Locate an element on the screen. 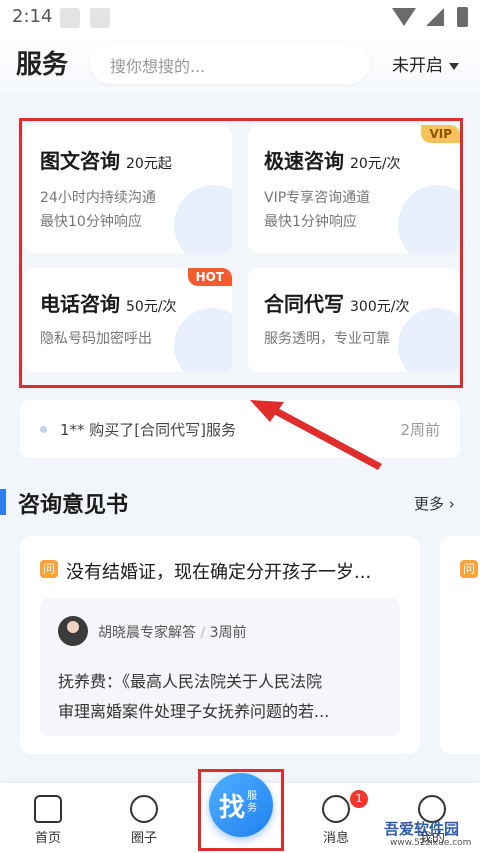  expert-line: 胡晓晨专家解答 / 3周前 is located at coordinates (172, 633).